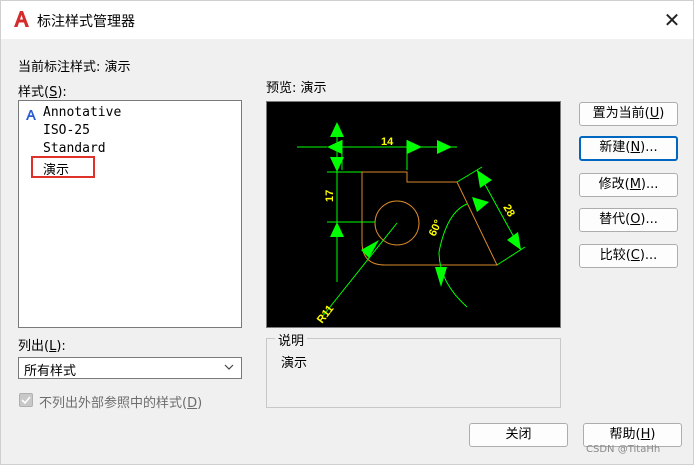 Image resolution: width=694 pixels, height=465 pixels. What do you see at coordinates (42, 346) in the screenshot?
I see `list-filter-label: 列出(L):` at bounding box center [42, 346].